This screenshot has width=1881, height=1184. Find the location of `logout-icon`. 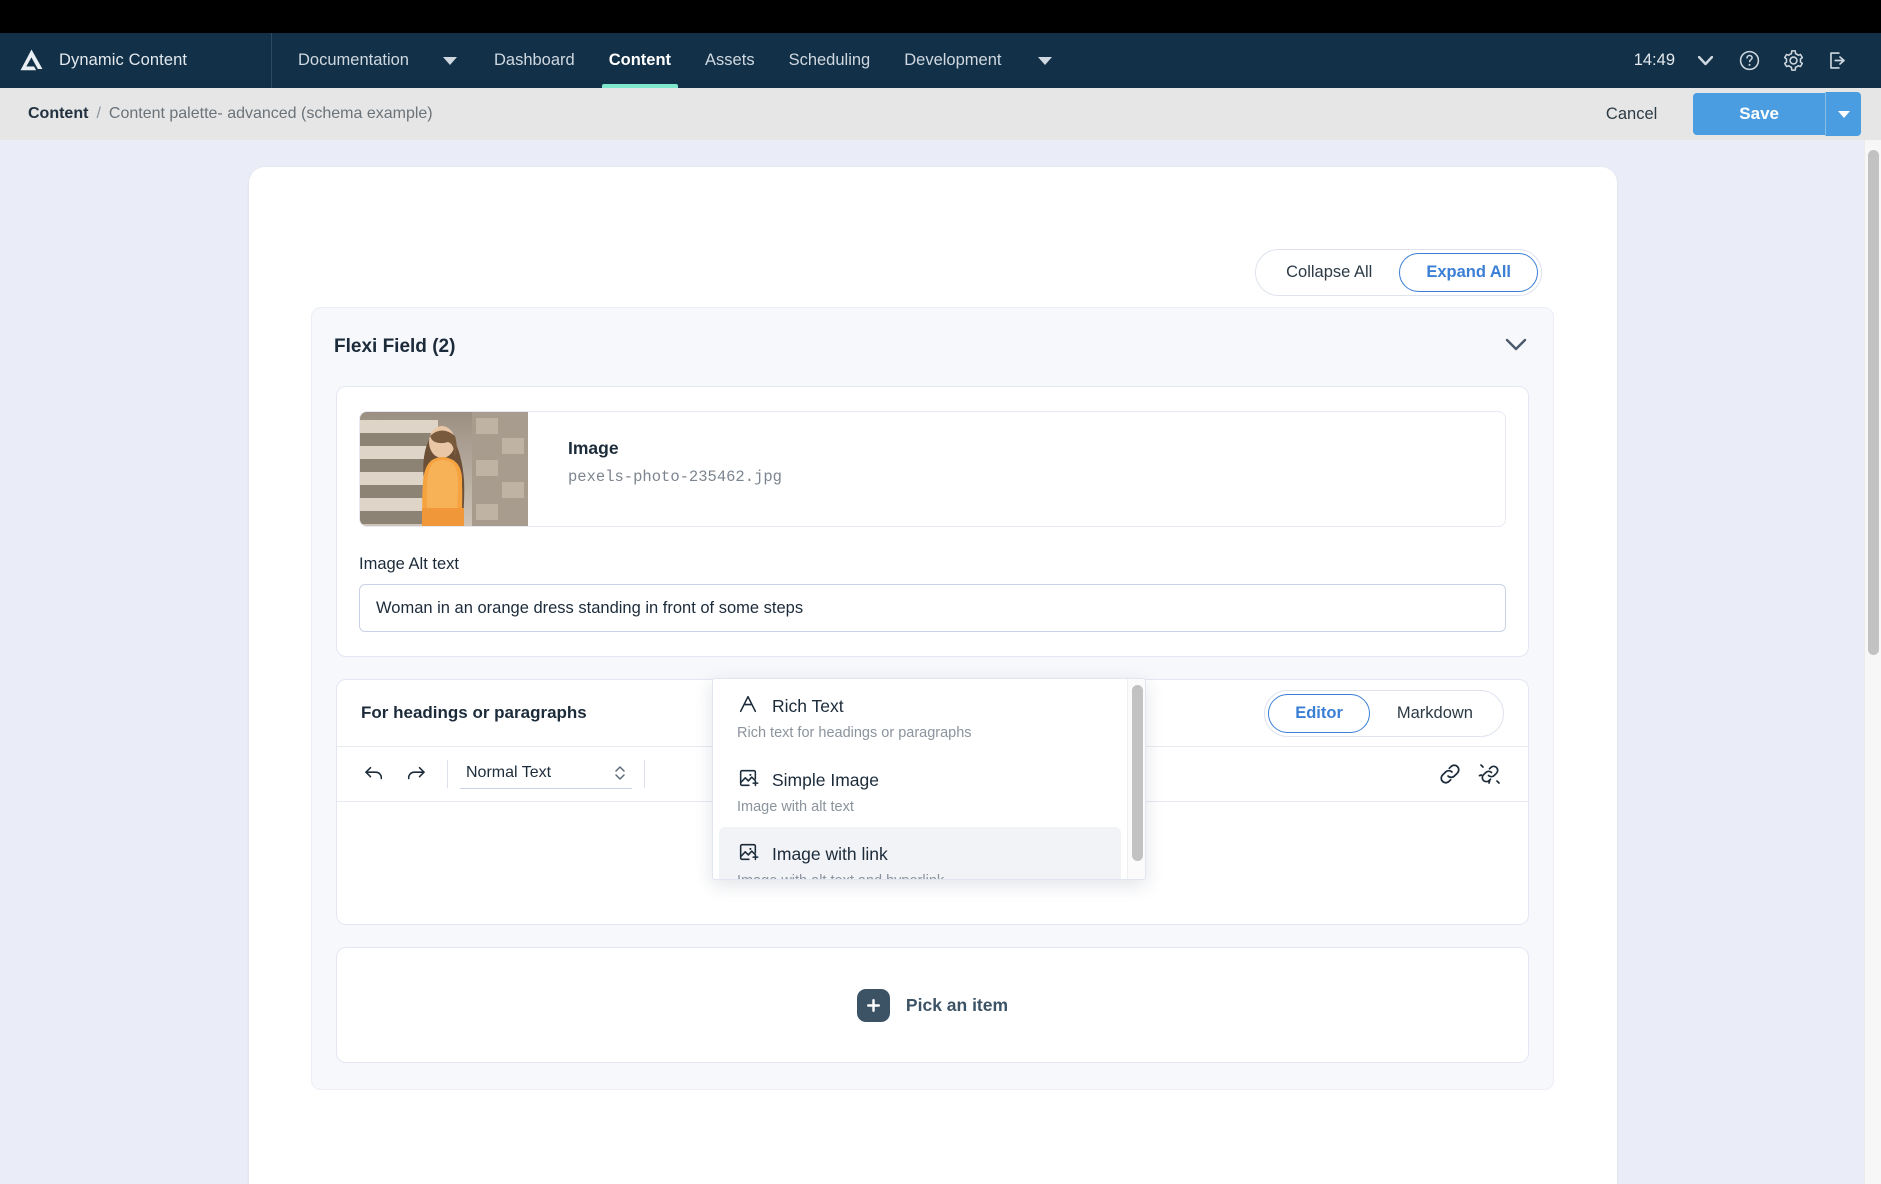

logout-icon is located at coordinates (1837, 61).